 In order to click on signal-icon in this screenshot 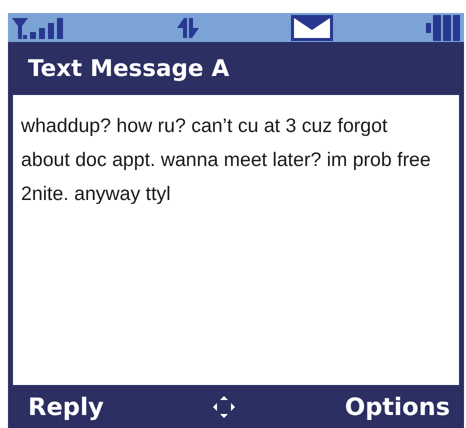, I will do `click(38, 28)`.